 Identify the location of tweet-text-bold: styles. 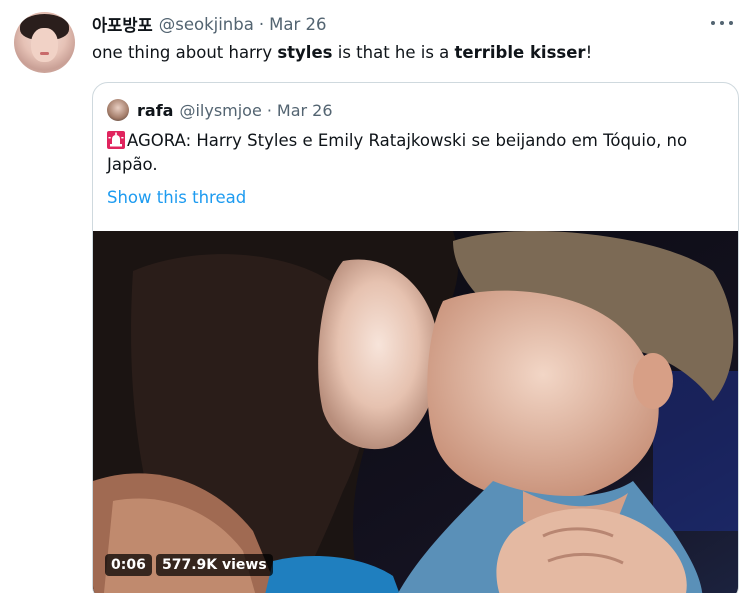
(305, 52).